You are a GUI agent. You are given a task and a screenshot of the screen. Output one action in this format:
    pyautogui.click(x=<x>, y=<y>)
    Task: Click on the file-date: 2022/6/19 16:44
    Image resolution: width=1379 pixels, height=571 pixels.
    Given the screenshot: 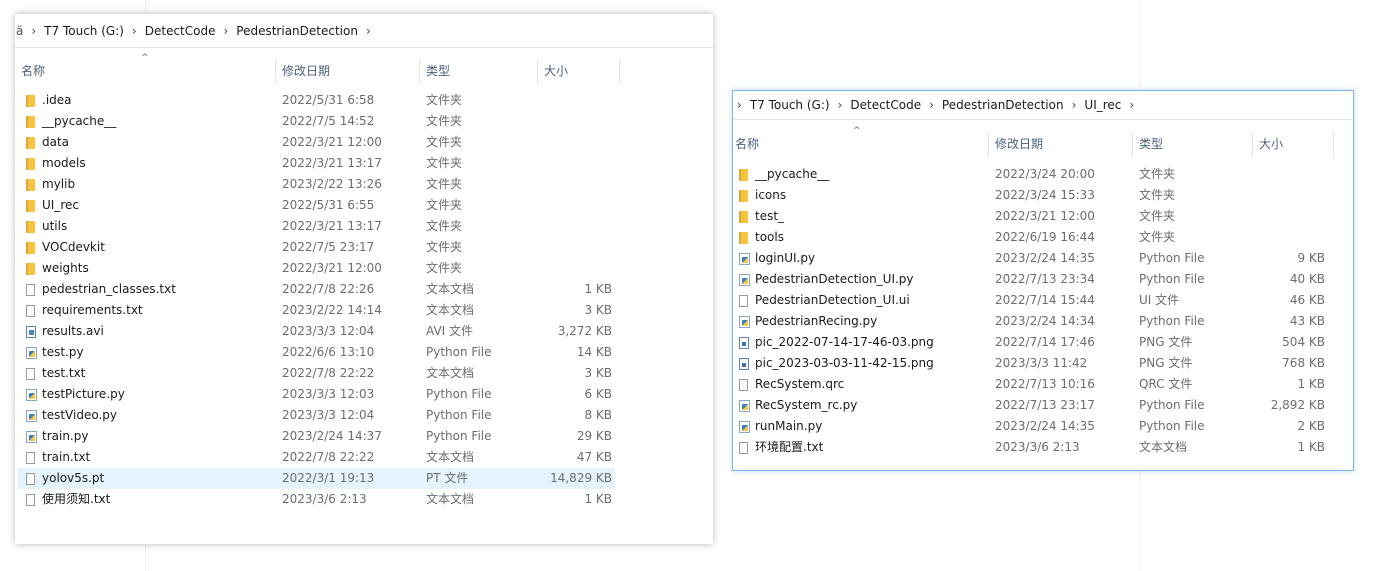 What is the action you would take?
    pyautogui.click(x=1045, y=237)
    